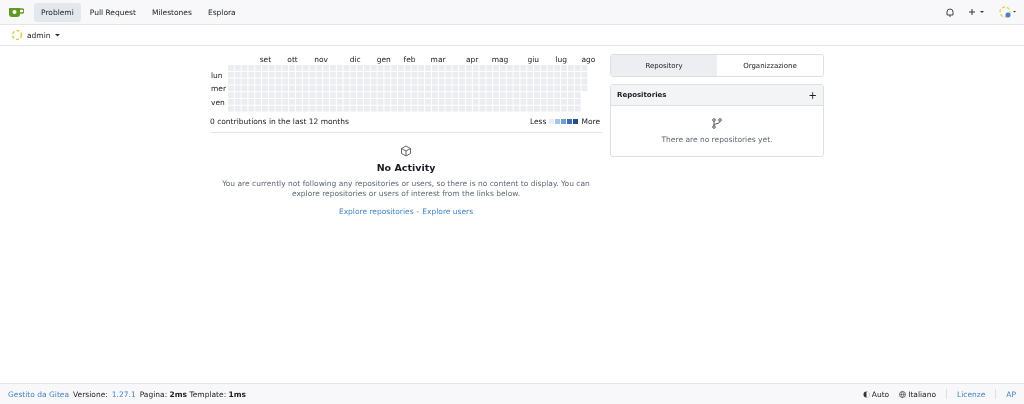 Image resolution: width=1024 pixels, height=404 pixels. Describe the element at coordinates (406, 151) in the screenshot. I see `package-icon` at that location.